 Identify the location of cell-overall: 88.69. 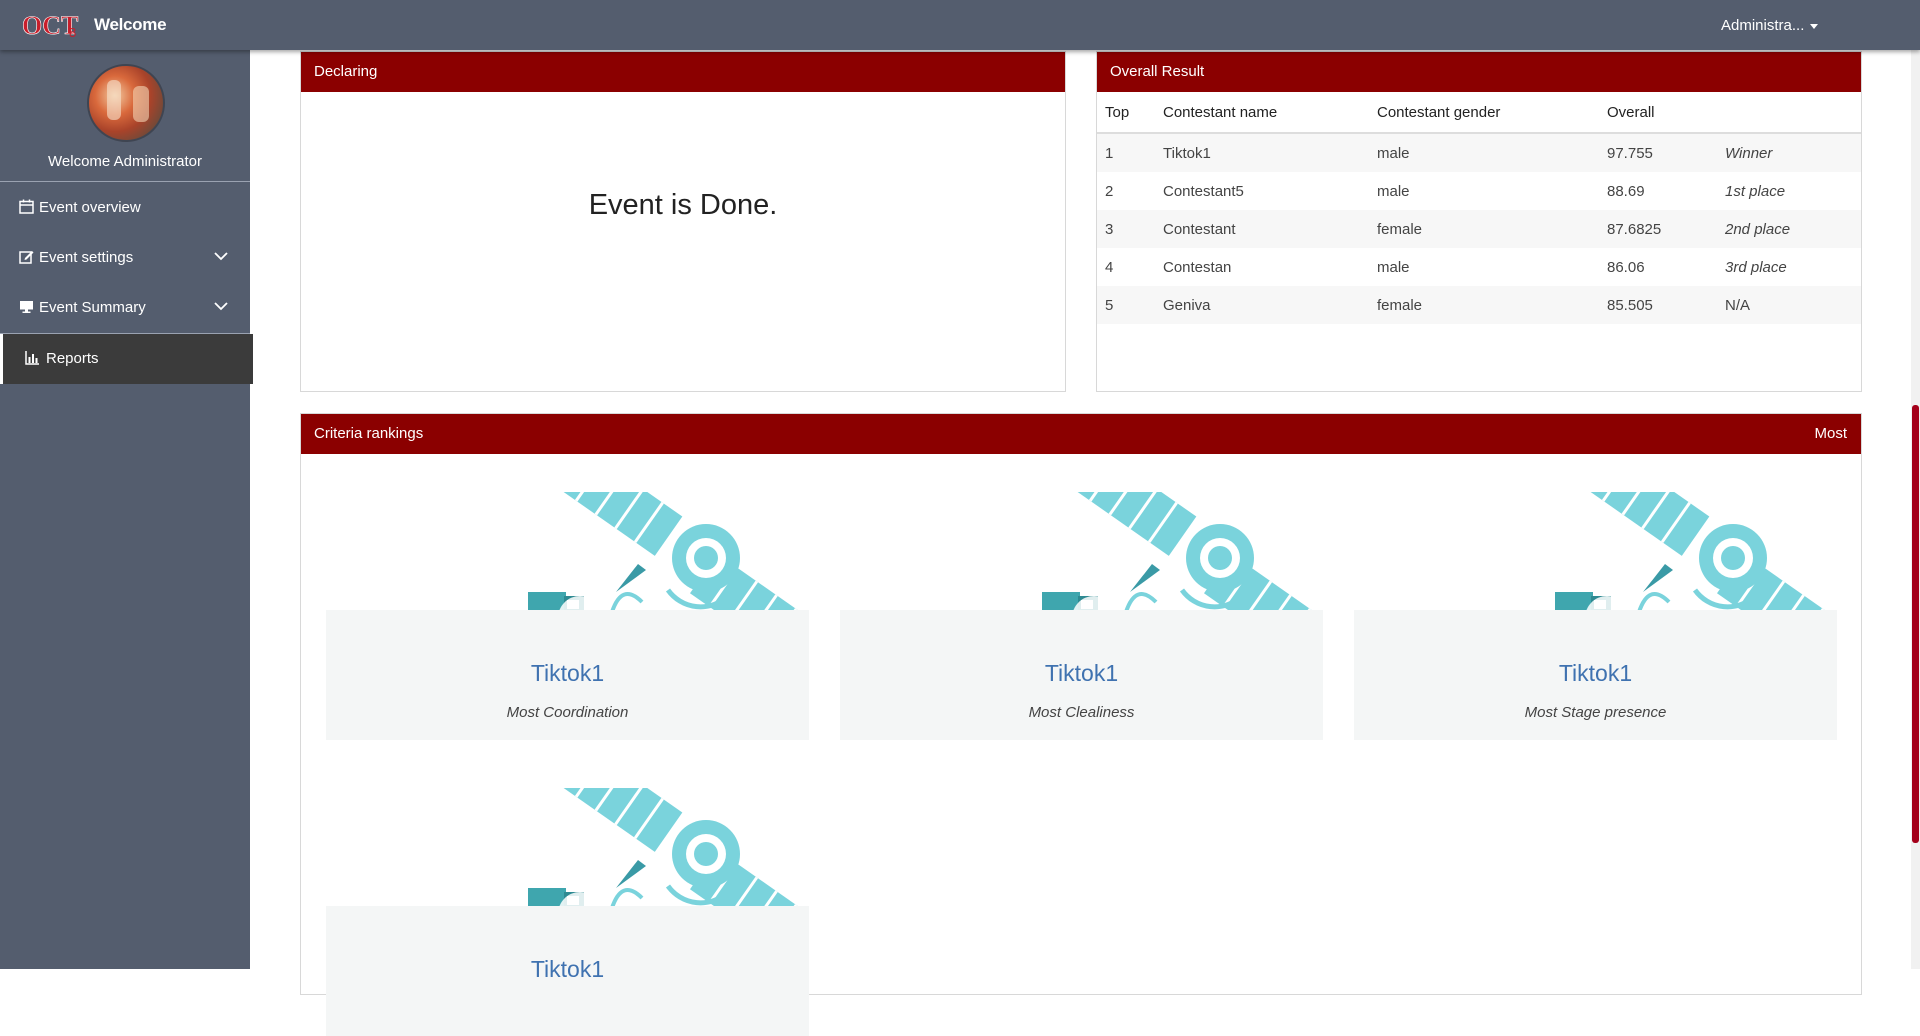
(1626, 191).